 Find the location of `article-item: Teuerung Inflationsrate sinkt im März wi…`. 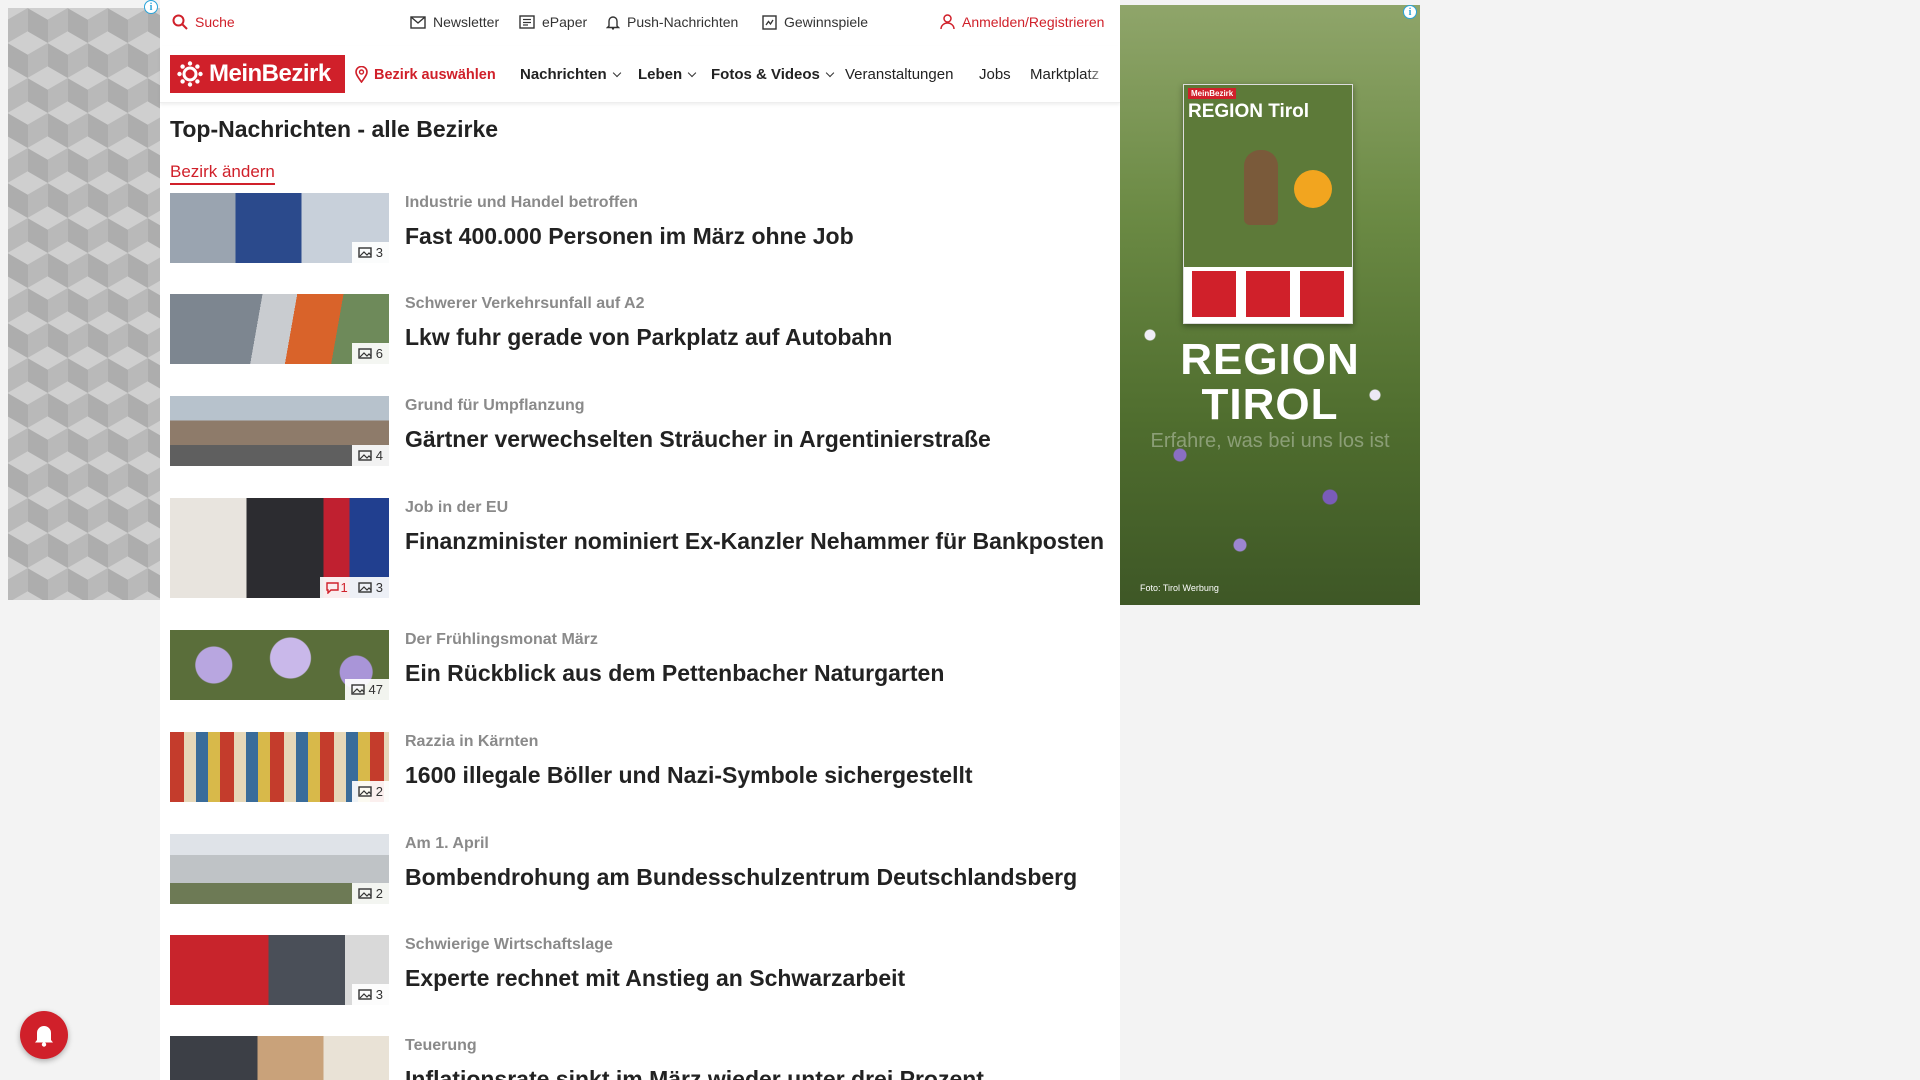

article-item: Teuerung Inflationsrate sinkt im März wi… is located at coordinates (640, 1058).